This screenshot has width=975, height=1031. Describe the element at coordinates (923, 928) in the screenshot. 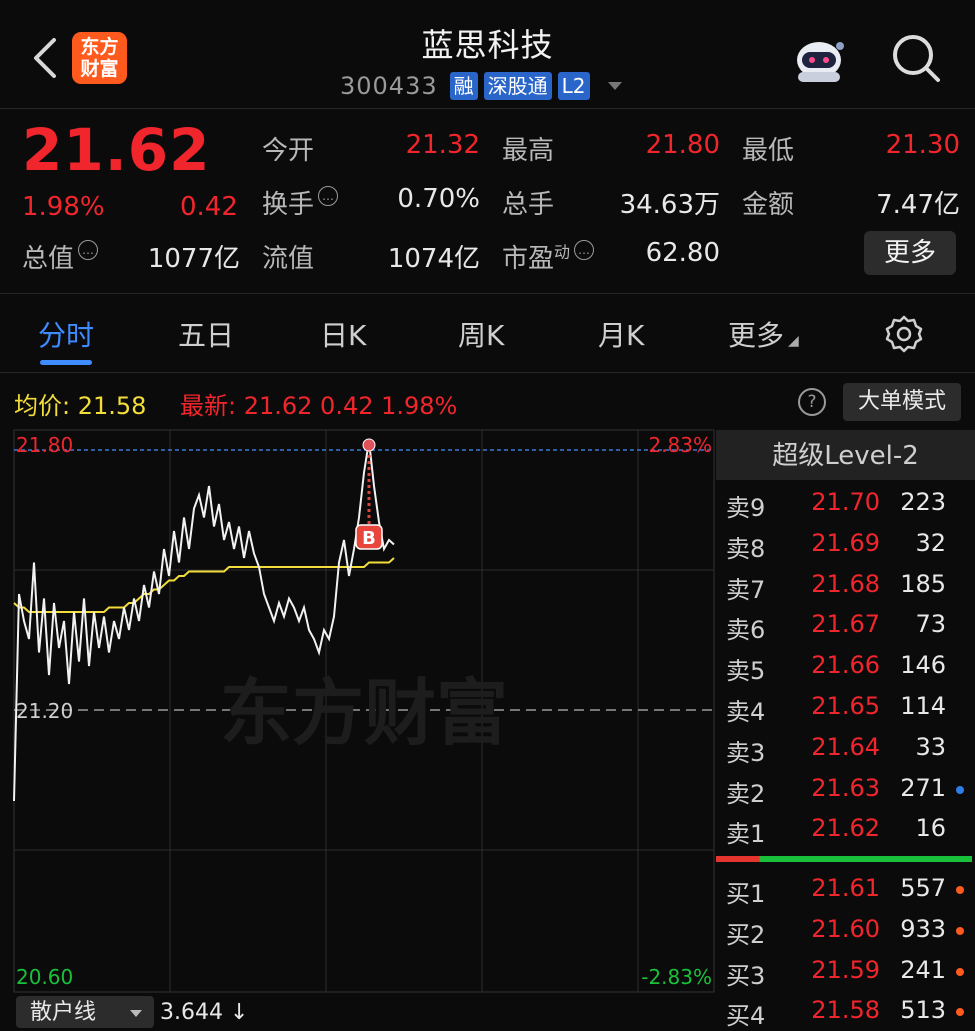

I see `bid-volume: 933` at that location.